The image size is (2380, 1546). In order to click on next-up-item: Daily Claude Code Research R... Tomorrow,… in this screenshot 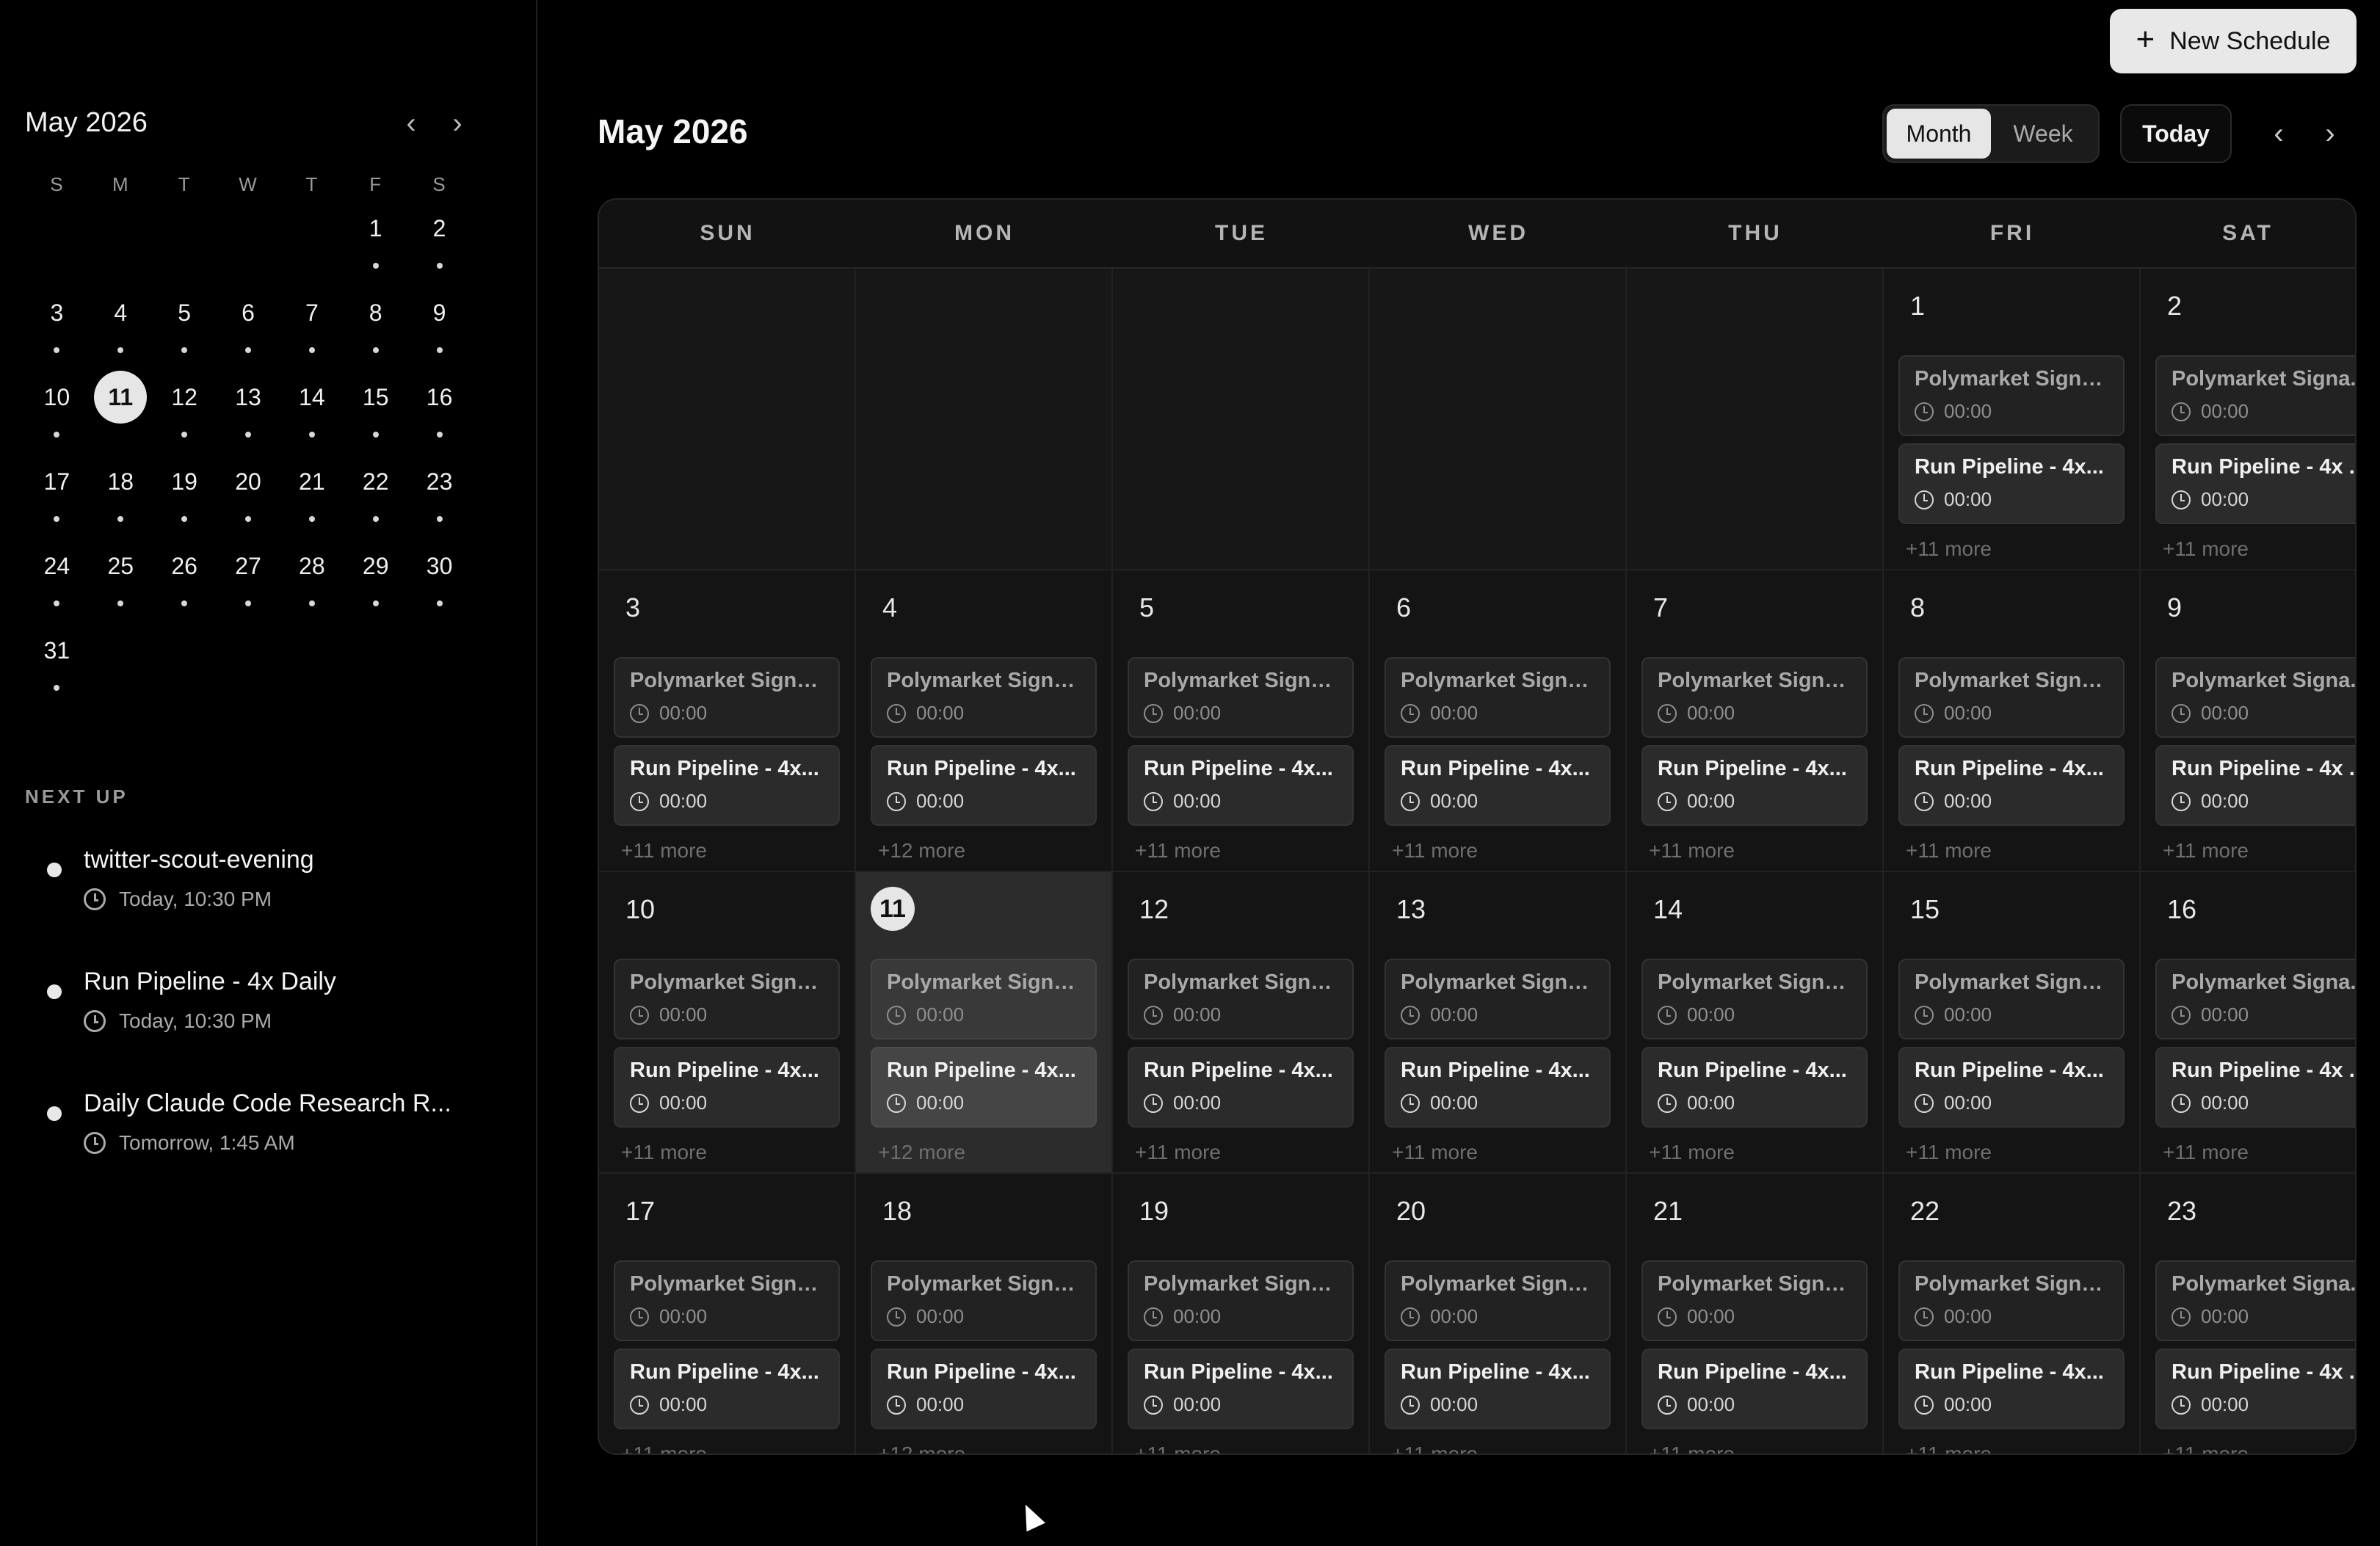, I will do `click(260, 1150)`.